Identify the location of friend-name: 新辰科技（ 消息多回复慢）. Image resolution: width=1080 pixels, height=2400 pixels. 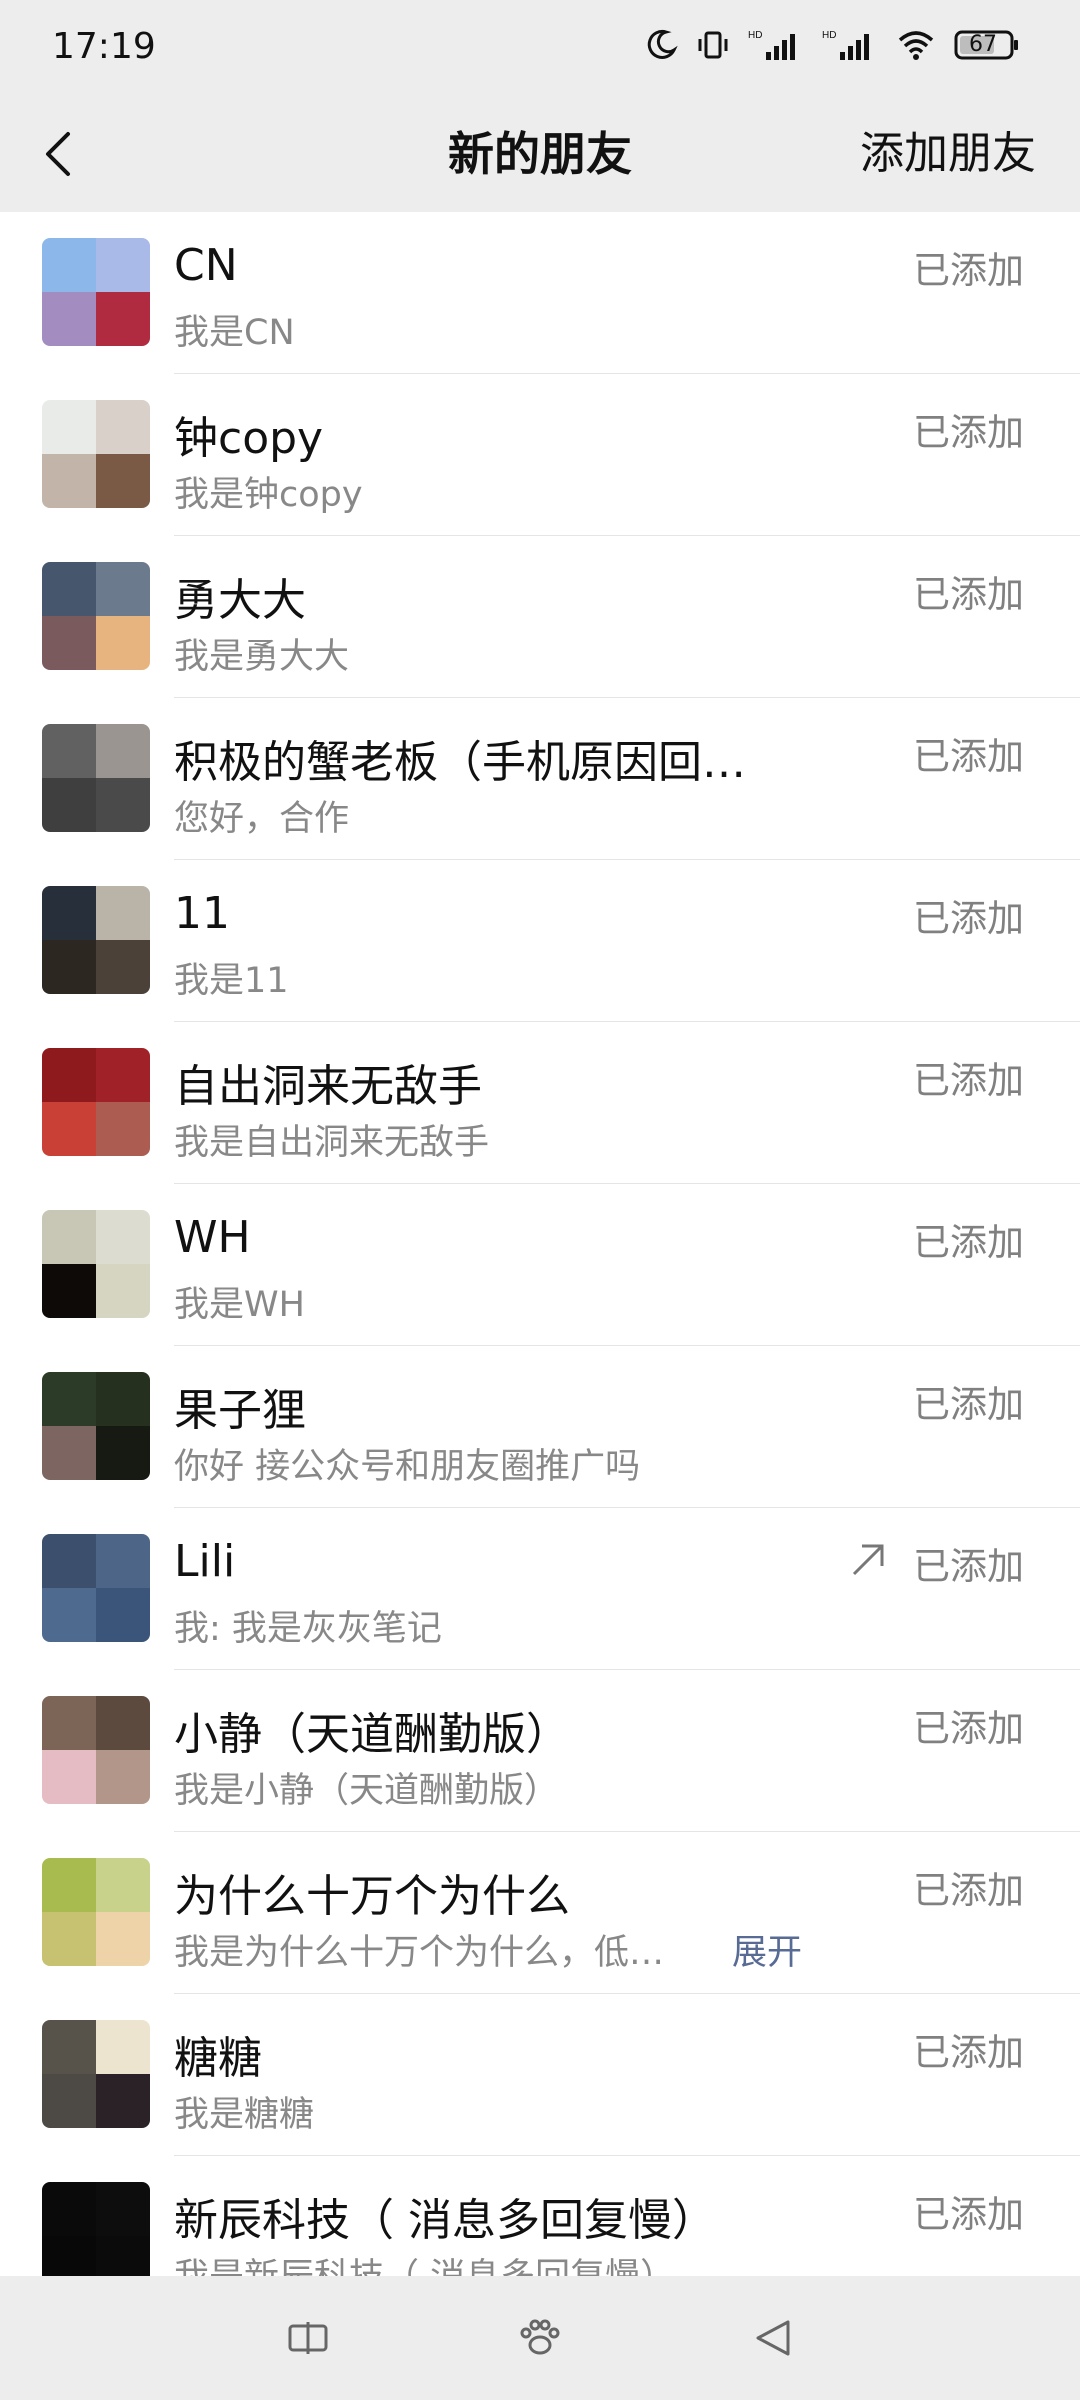
(445, 2220).